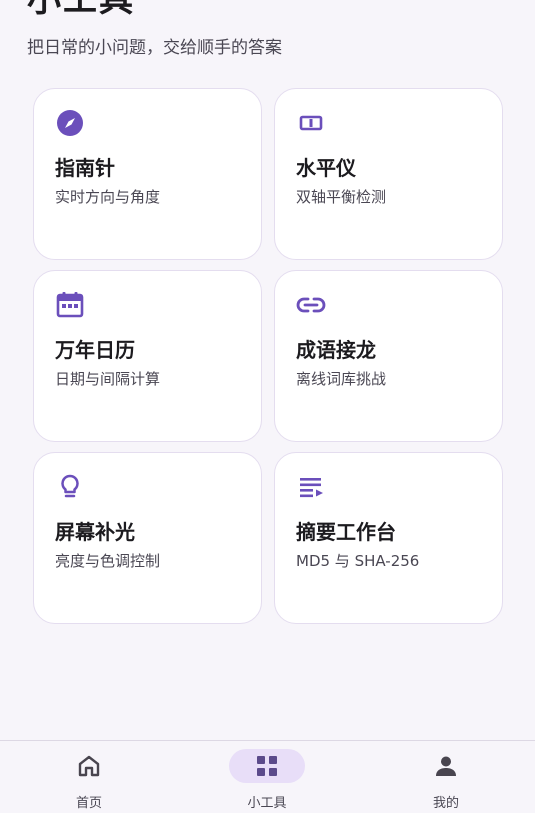 The image size is (535, 813). I want to click on tool-card-desc: 双轴平衡检测, so click(341, 197).